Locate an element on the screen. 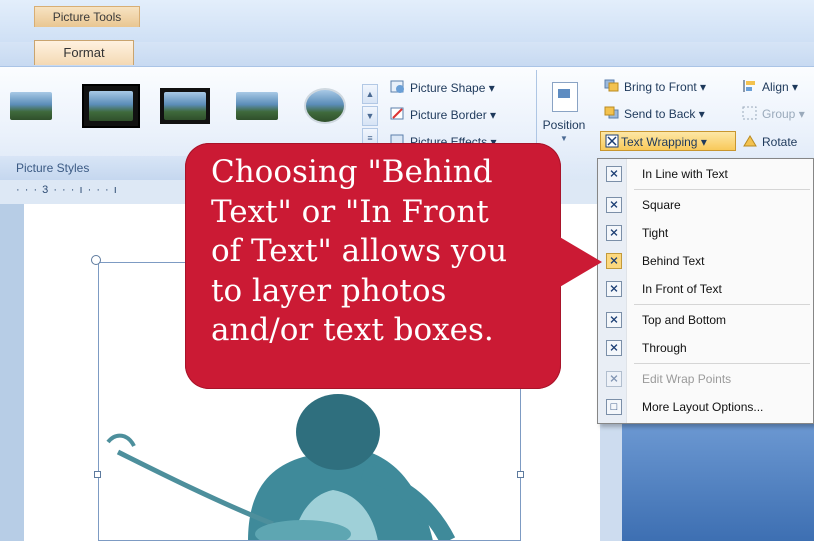  top-and-bottom-wrap-icon: ⨯ is located at coordinates (614, 320).